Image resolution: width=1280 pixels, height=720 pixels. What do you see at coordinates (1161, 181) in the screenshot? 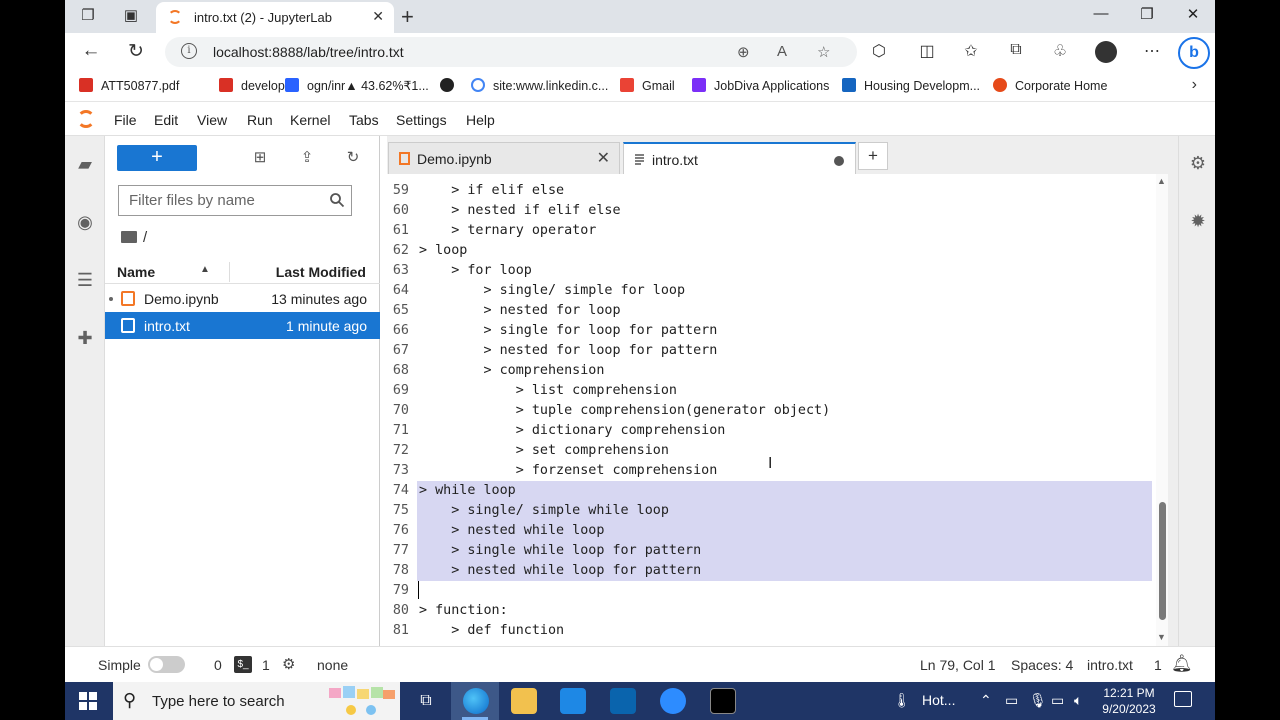
I see `scroll-up-icon: ▲` at bounding box center [1161, 181].